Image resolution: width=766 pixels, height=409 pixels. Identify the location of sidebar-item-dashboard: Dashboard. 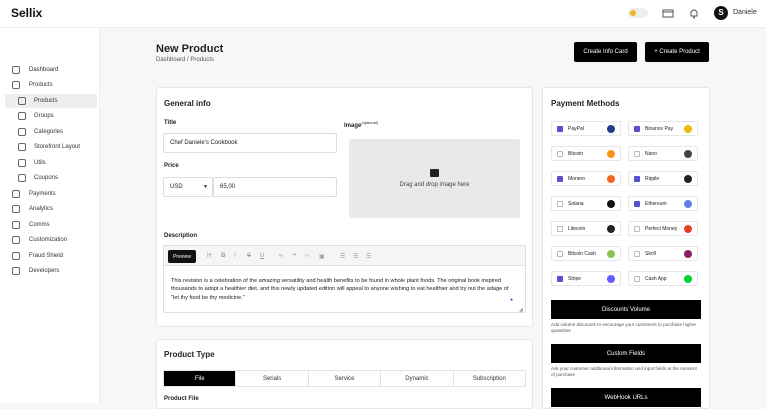
(51, 70).